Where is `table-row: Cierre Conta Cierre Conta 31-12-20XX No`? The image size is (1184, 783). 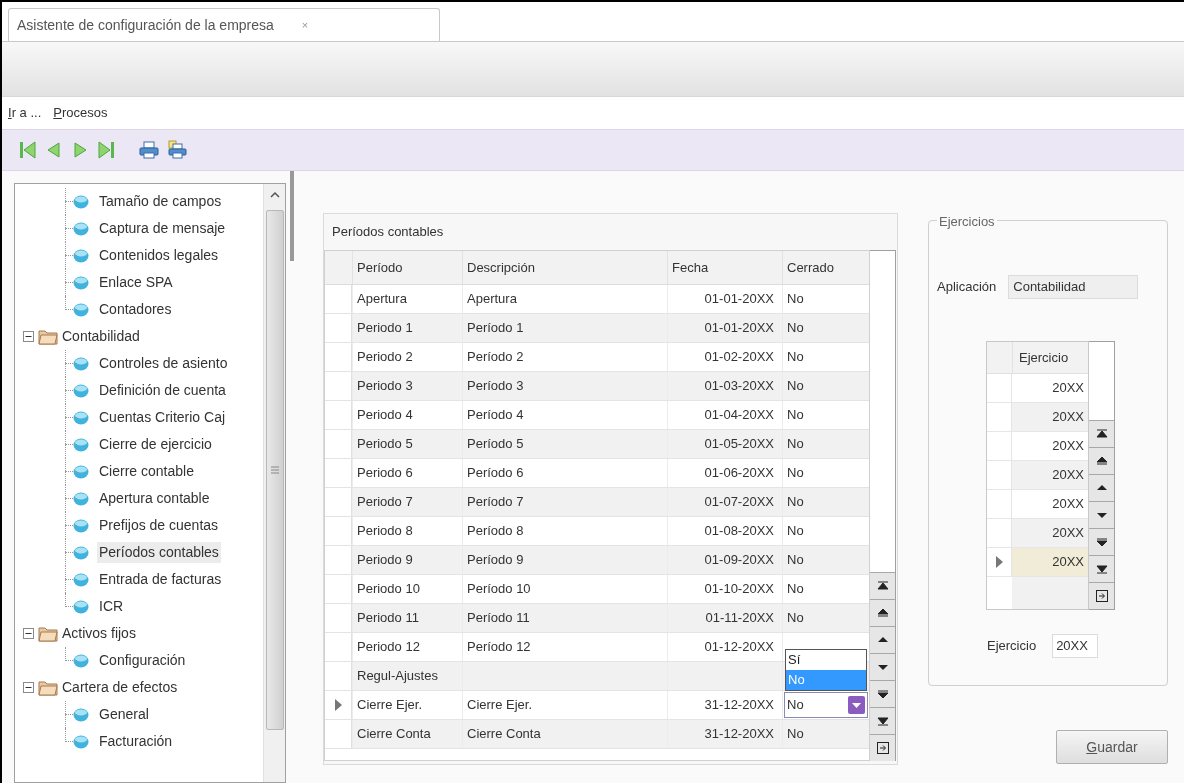 table-row: Cierre Conta Cierre Conta 31-12-20XX No is located at coordinates (597, 734).